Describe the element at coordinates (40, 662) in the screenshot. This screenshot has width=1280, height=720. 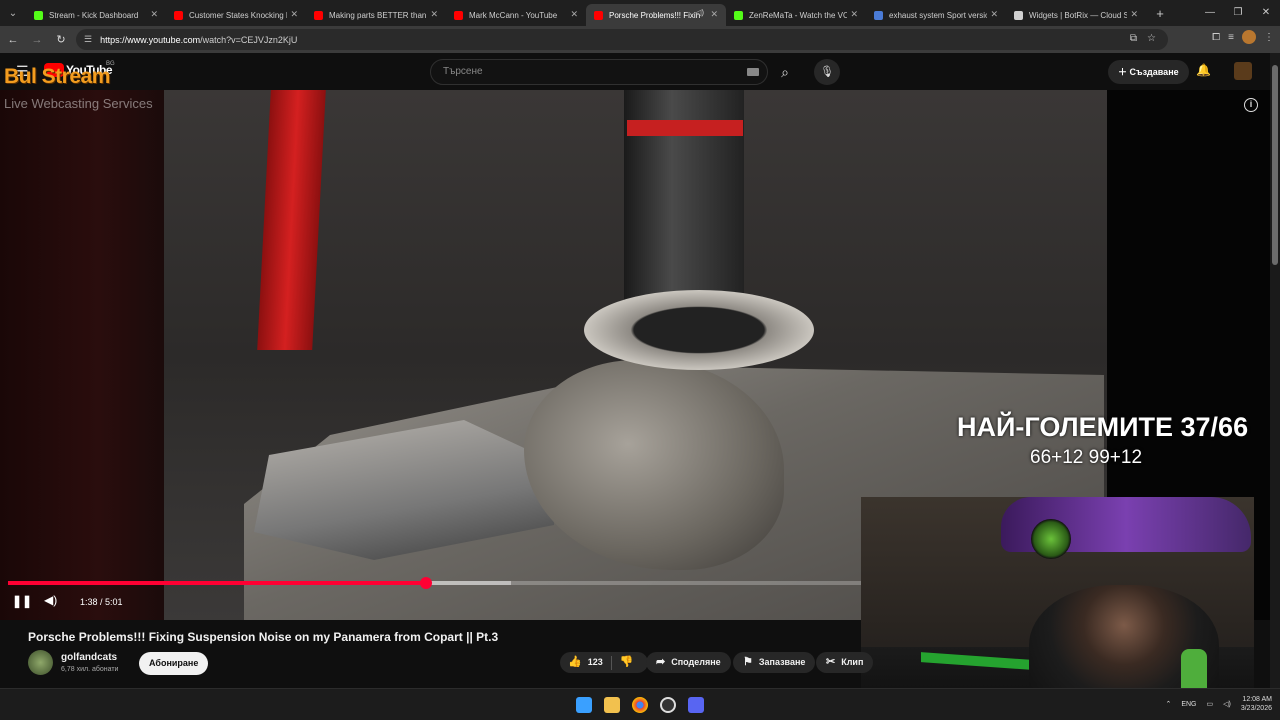
I see `channel-avatar` at that location.